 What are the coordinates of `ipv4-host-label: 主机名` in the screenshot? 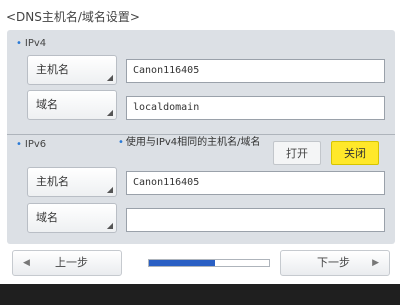 It's located at (52, 69).